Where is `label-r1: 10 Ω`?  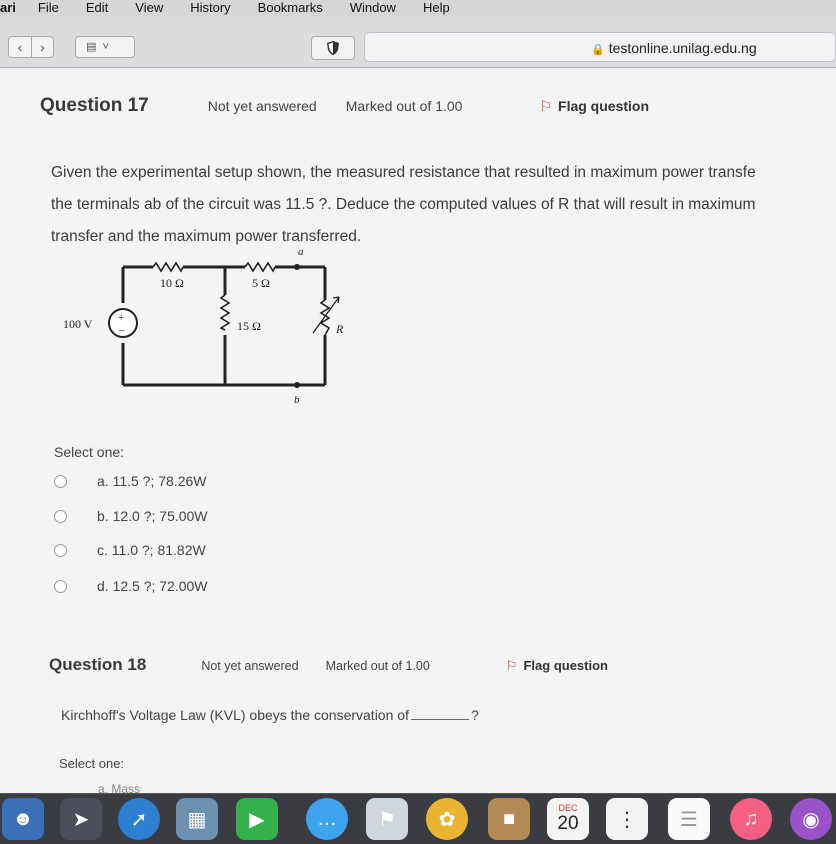
label-r1: 10 Ω is located at coordinates (172, 283).